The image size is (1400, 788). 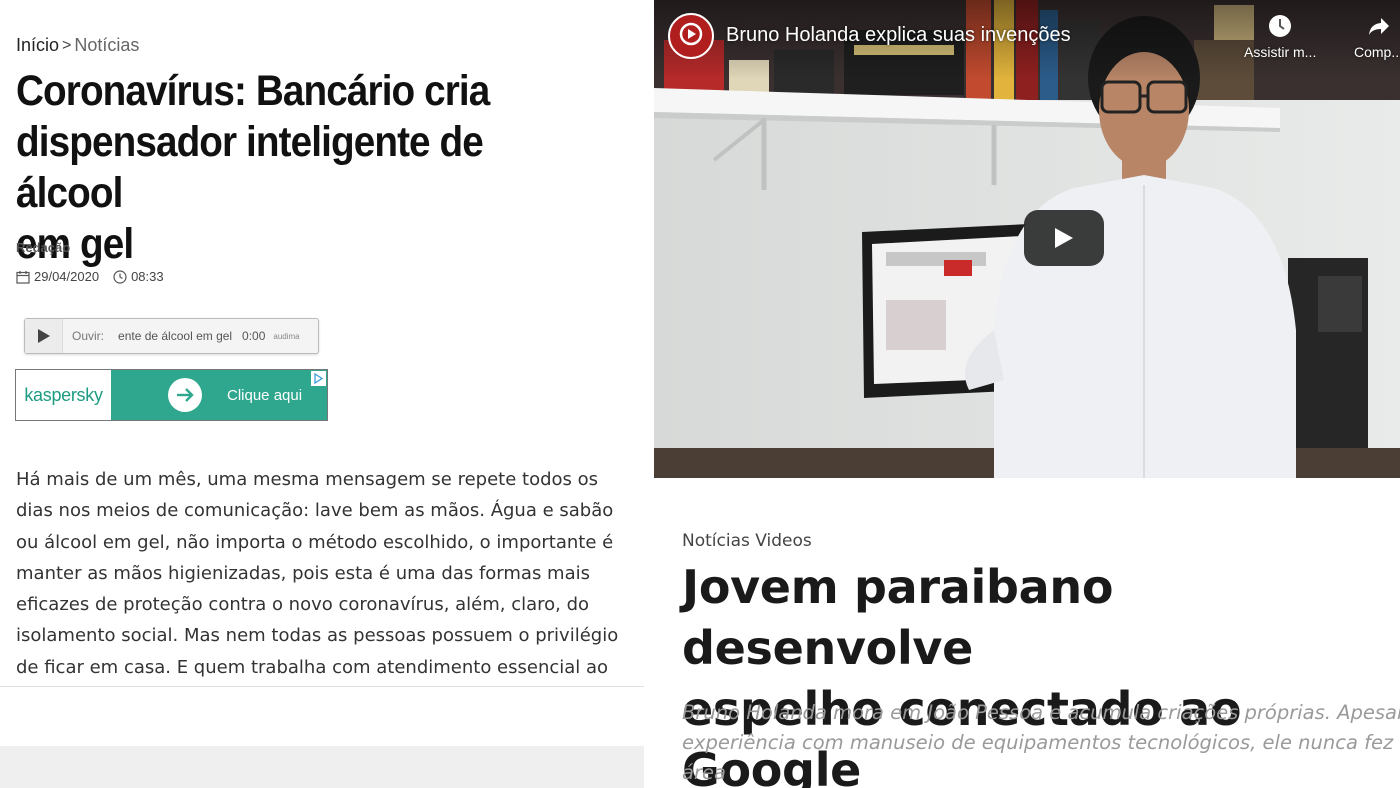 I want to click on channel-play-icon, so click(x=691, y=34).